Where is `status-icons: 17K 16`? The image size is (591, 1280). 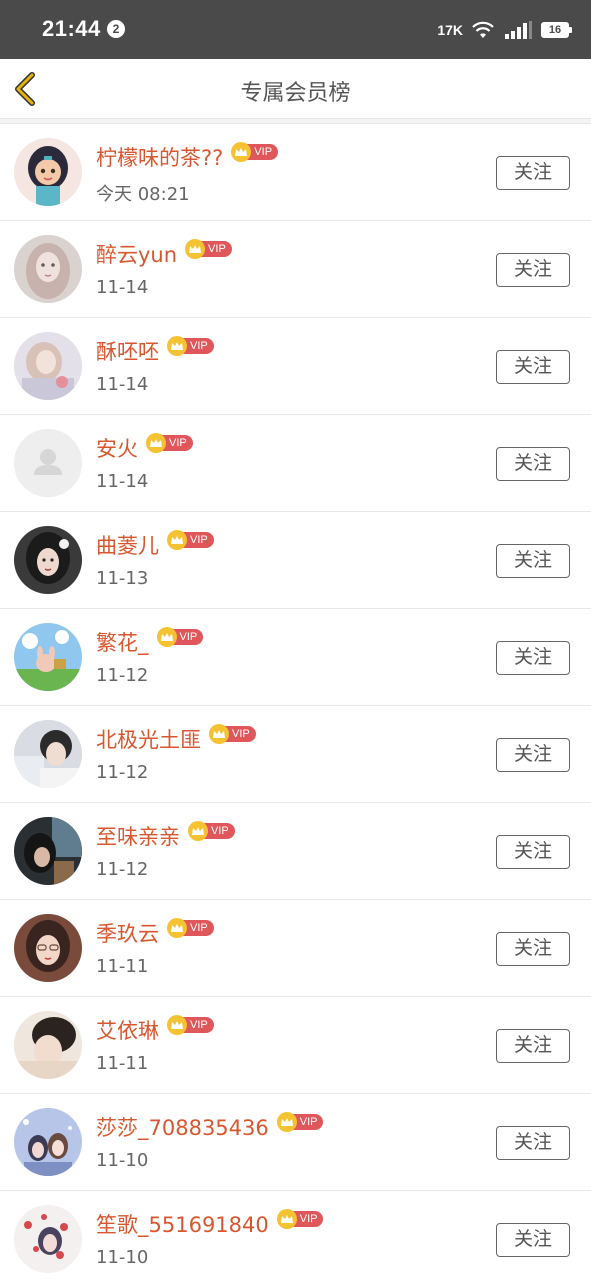 status-icons: 17K 16 is located at coordinates (504, 30).